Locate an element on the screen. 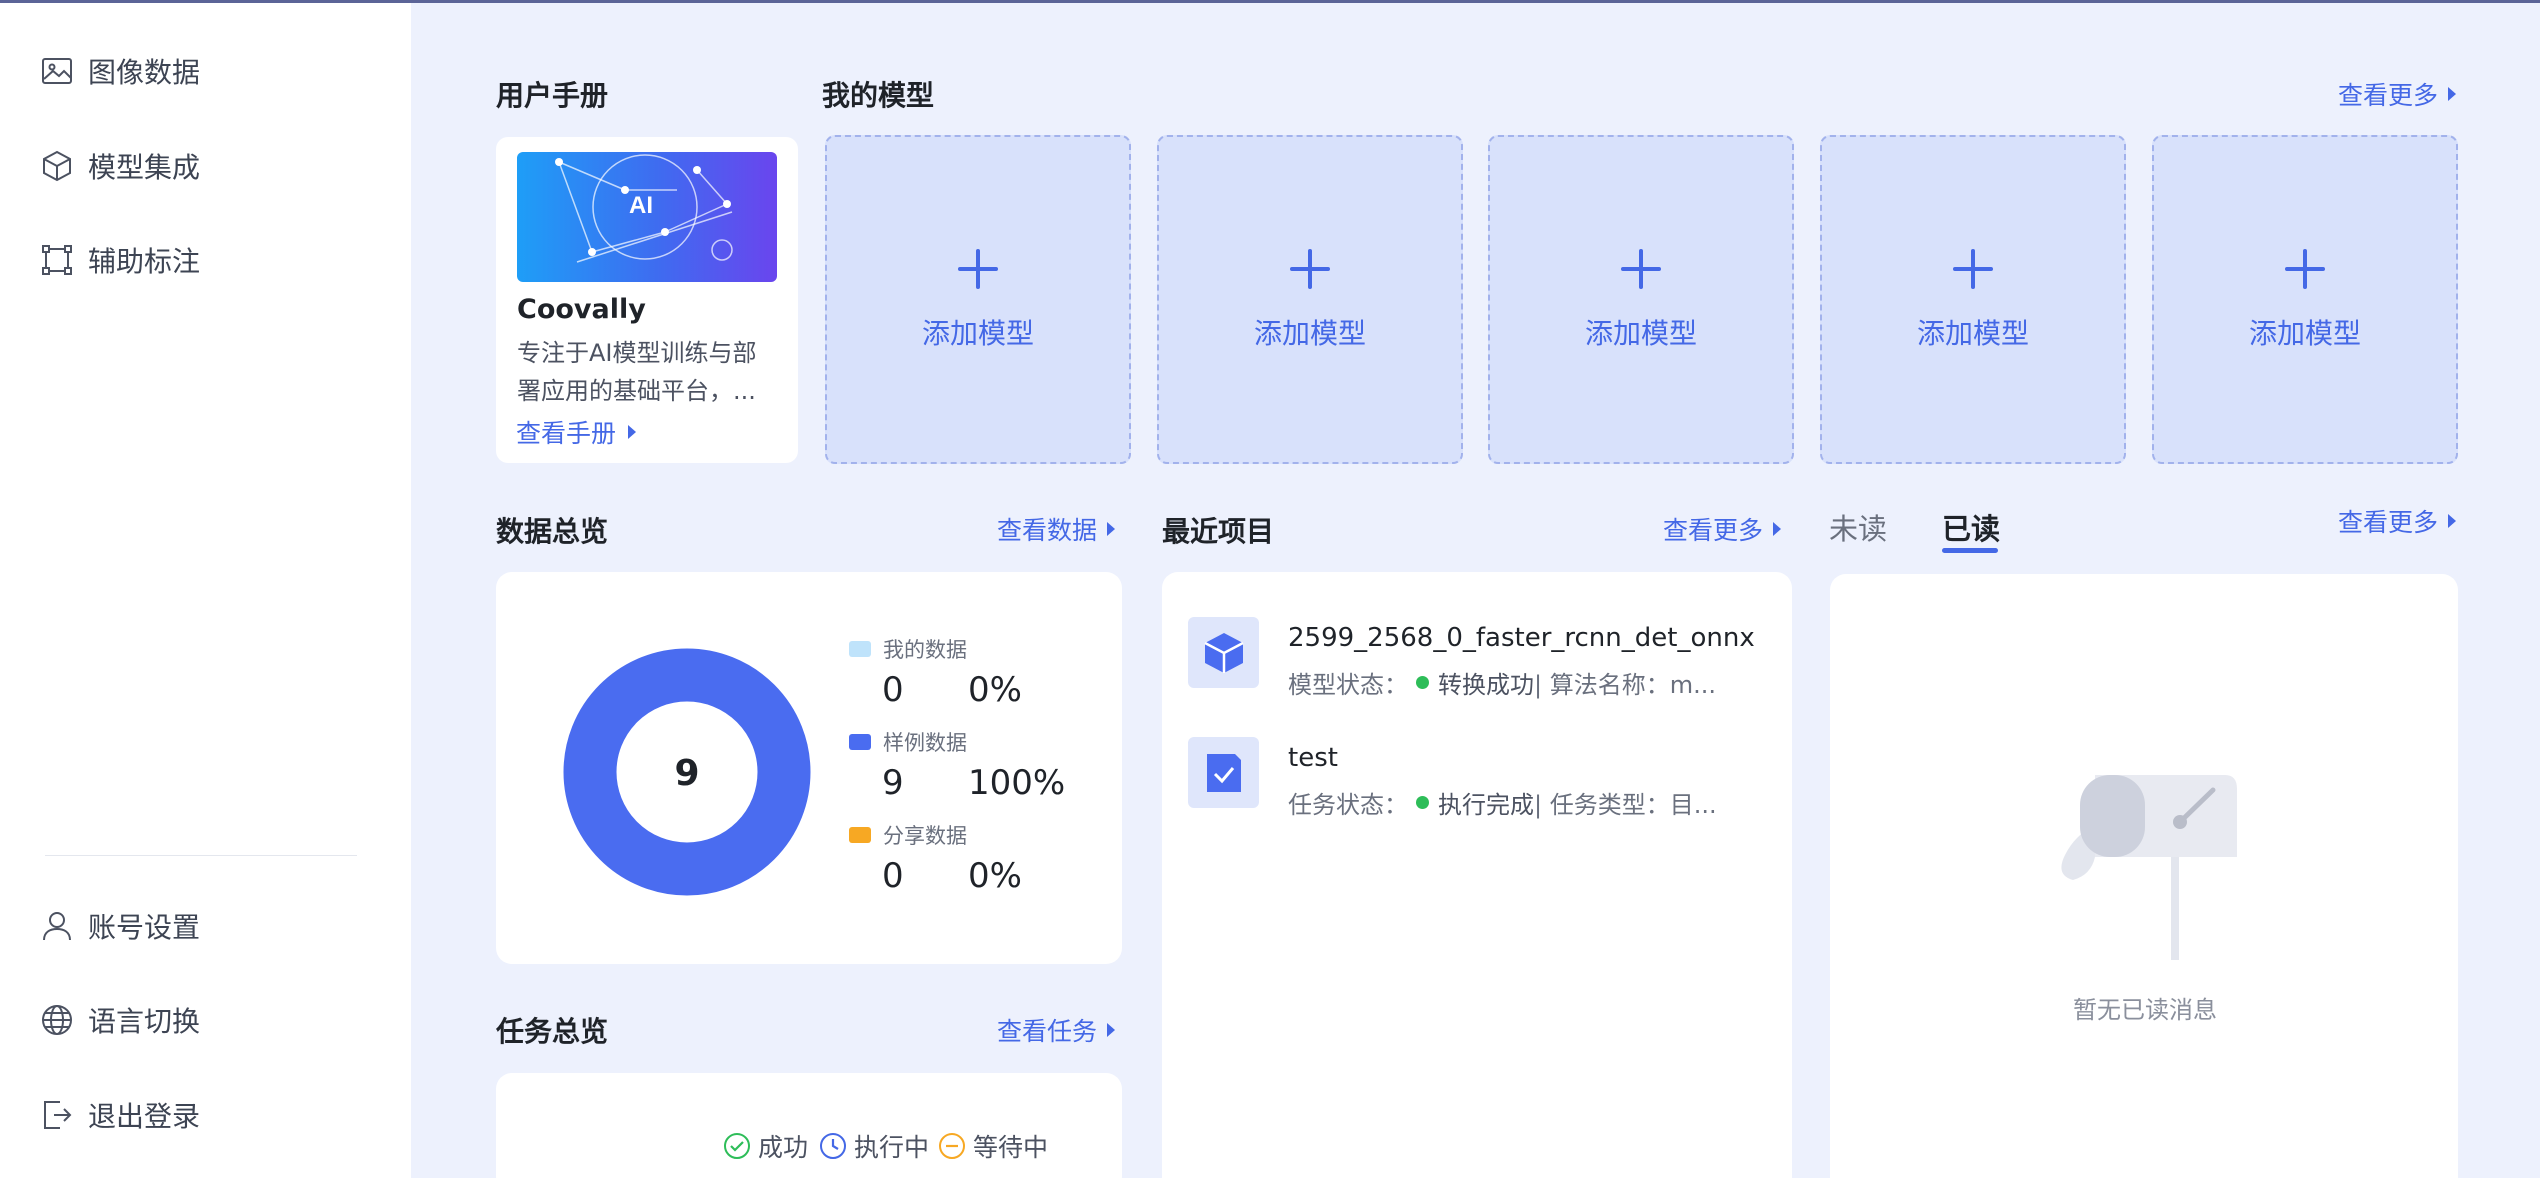  sidebar-item-assisted-annotation: 辅助标注 is located at coordinates (210, 260).